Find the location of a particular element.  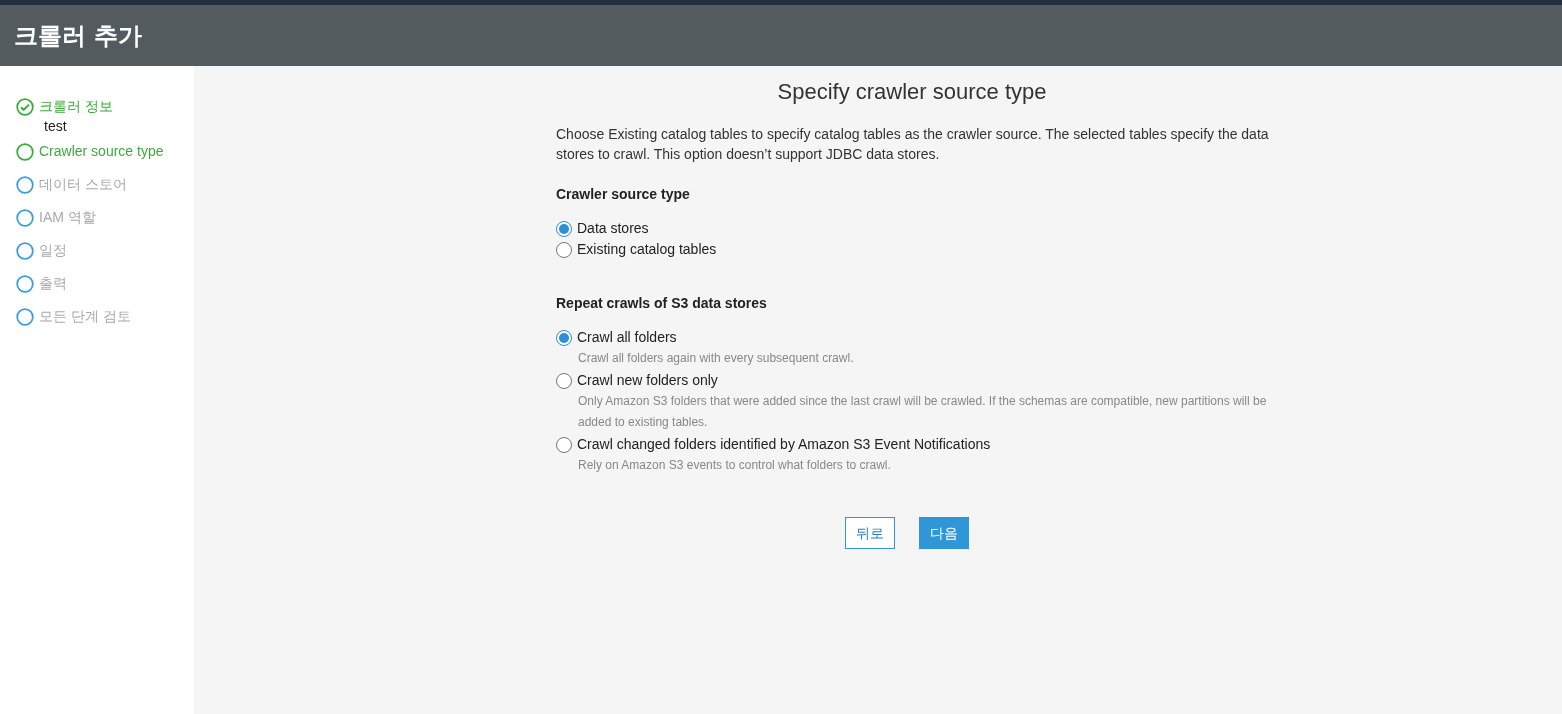

option-label: Crawl all folders is located at coordinates (627, 337).